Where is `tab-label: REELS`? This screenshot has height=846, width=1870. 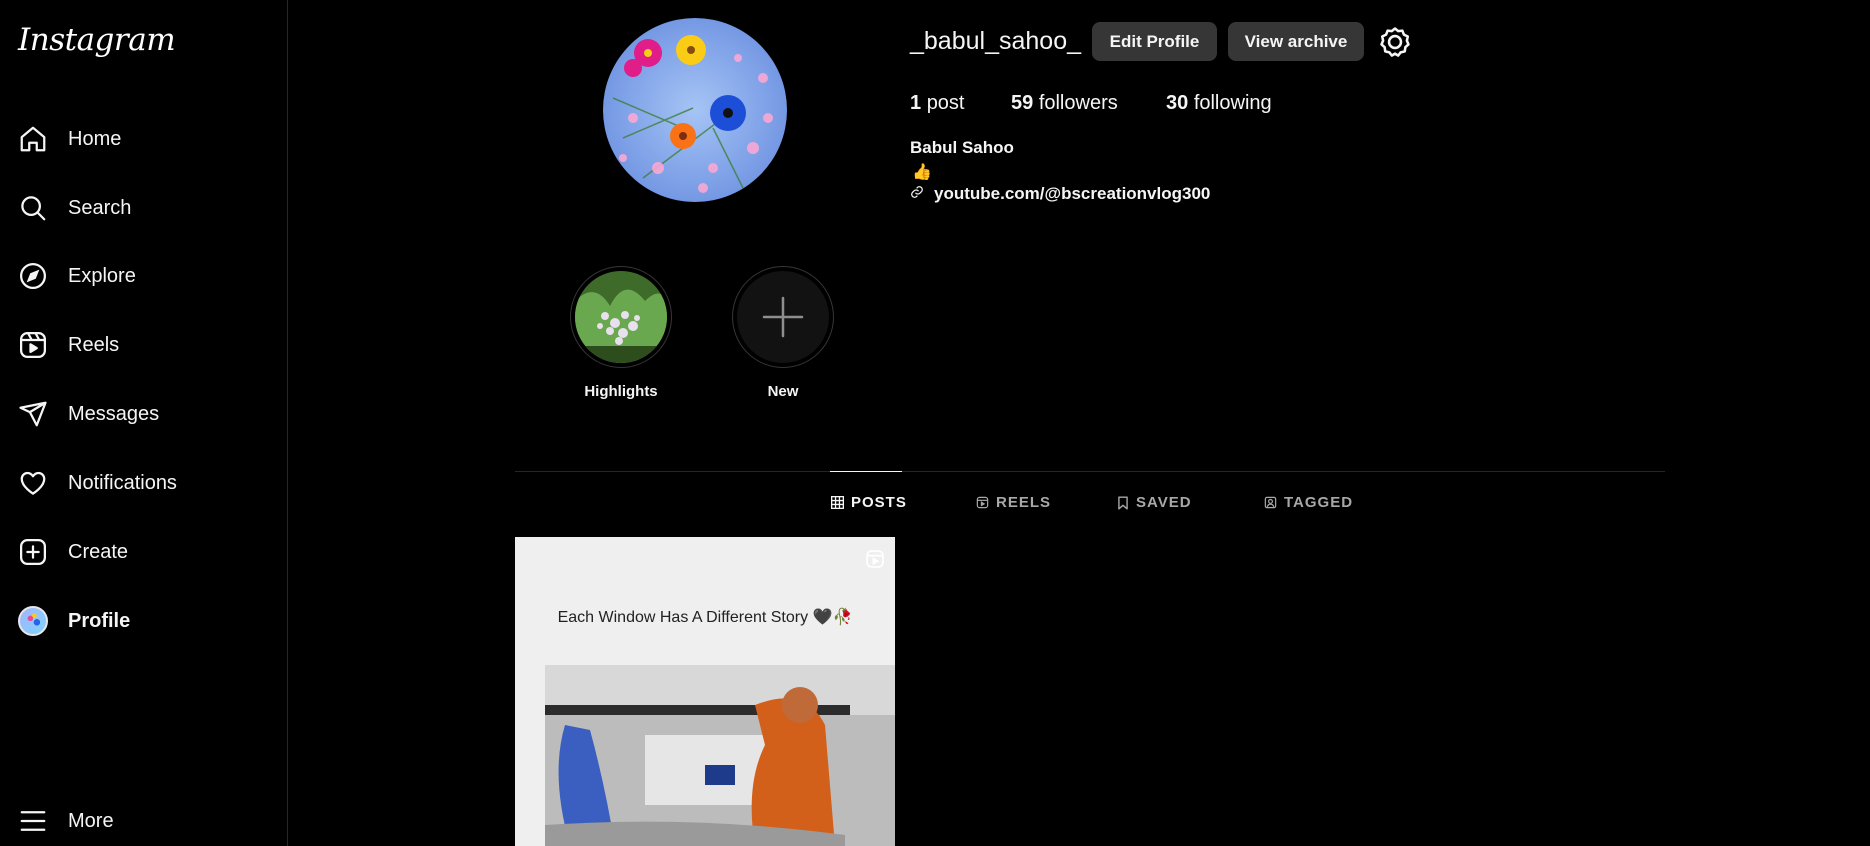
tab-label: REELS is located at coordinates (1024, 502).